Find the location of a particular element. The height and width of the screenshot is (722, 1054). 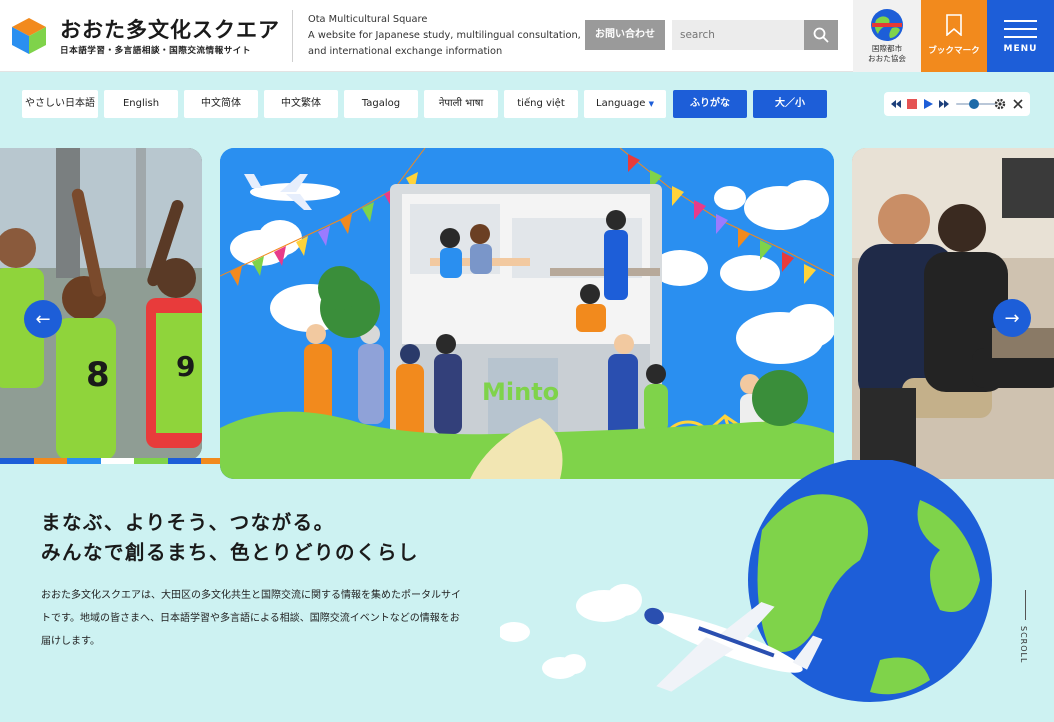

hero-headline: まなぶ、よりそう、つながる。 みんなで創るまち、色とりどりのくらし is located at coordinates (230, 538).